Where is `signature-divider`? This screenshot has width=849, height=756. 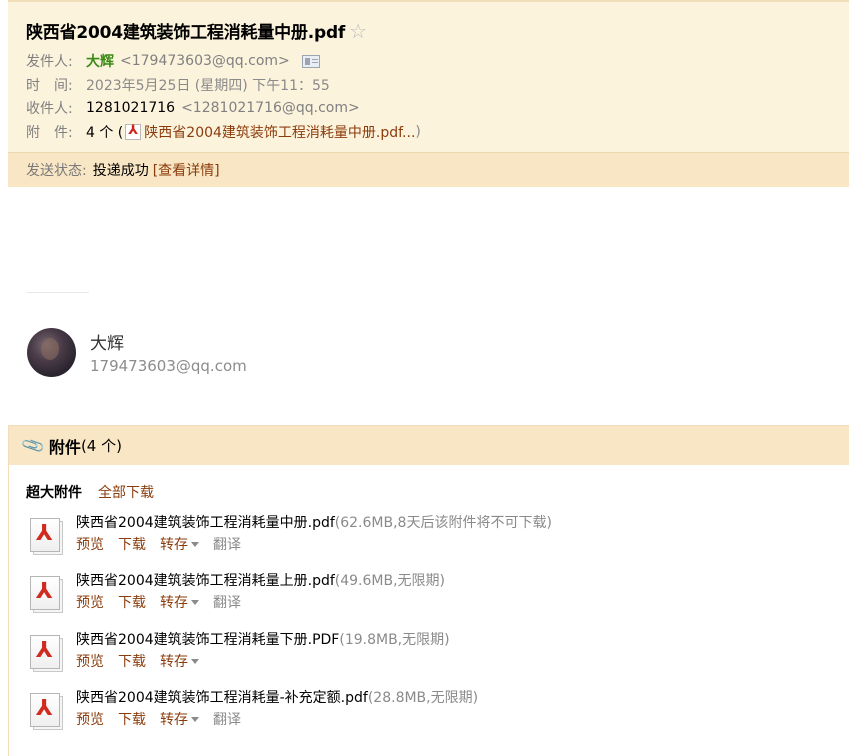 signature-divider is located at coordinates (57, 292).